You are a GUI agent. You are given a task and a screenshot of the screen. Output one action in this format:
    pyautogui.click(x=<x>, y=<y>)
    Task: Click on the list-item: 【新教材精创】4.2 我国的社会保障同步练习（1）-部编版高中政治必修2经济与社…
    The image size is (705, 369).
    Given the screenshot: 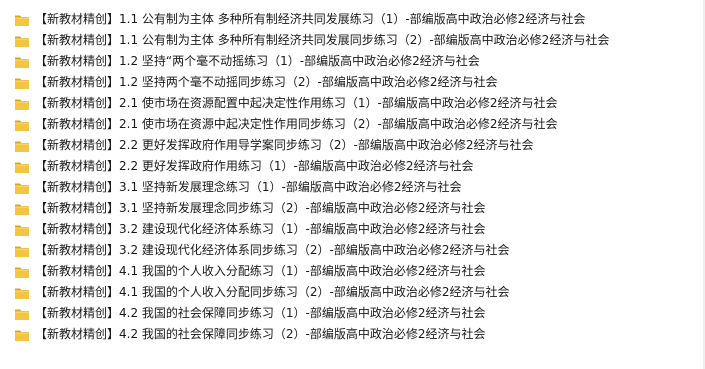 What is the action you would take?
    pyautogui.click(x=352, y=313)
    